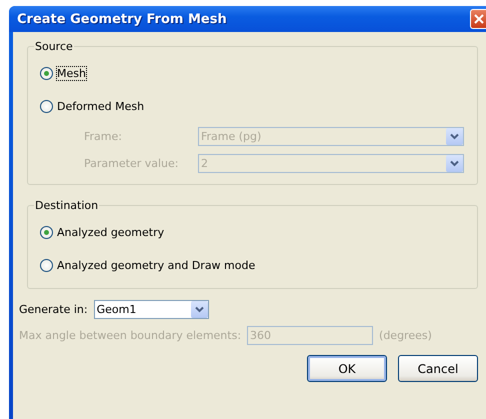 The width and height of the screenshot is (486, 419). I want to click on close-icon, so click(479, 19).